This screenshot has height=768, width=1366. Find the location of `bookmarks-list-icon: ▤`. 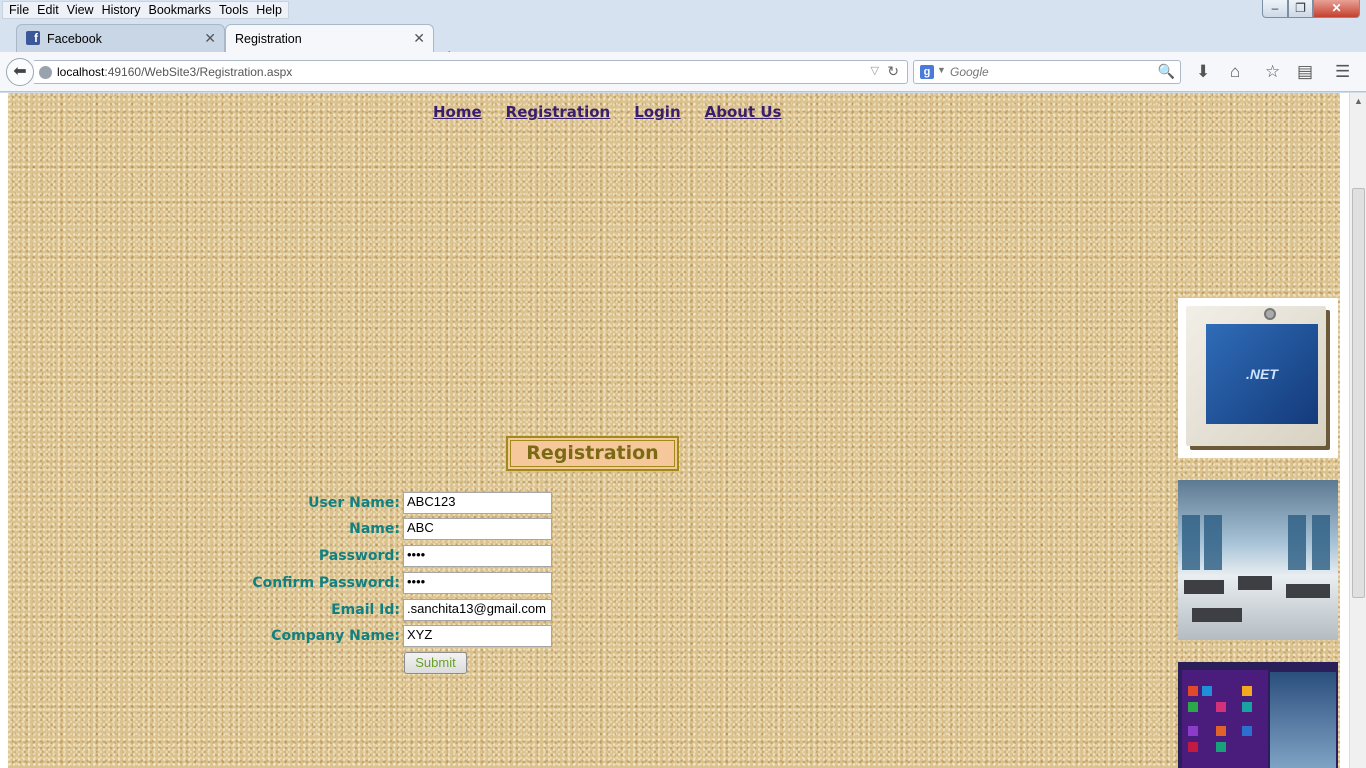

bookmarks-list-icon: ▤ is located at coordinates (1305, 72).